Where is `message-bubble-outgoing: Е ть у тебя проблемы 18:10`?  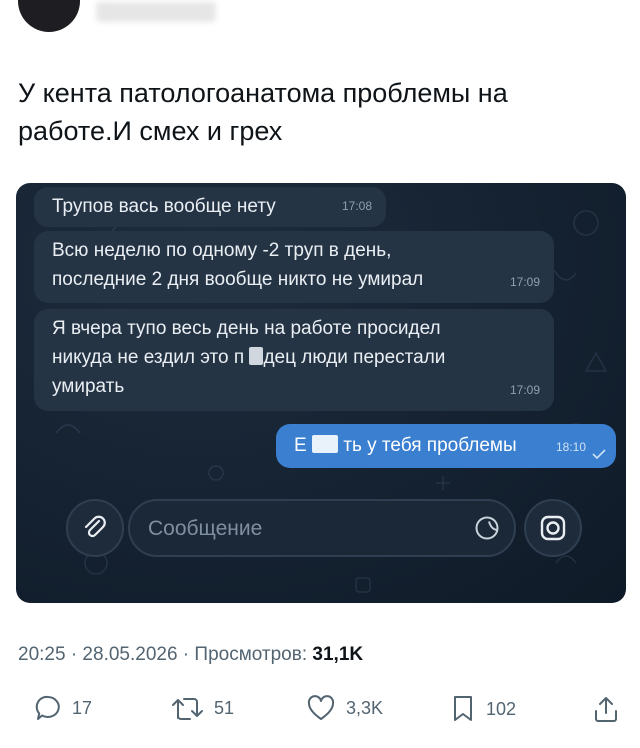 message-bubble-outgoing: Е ть у тебя проблемы 18:10 is located at coordinates (446, 446).